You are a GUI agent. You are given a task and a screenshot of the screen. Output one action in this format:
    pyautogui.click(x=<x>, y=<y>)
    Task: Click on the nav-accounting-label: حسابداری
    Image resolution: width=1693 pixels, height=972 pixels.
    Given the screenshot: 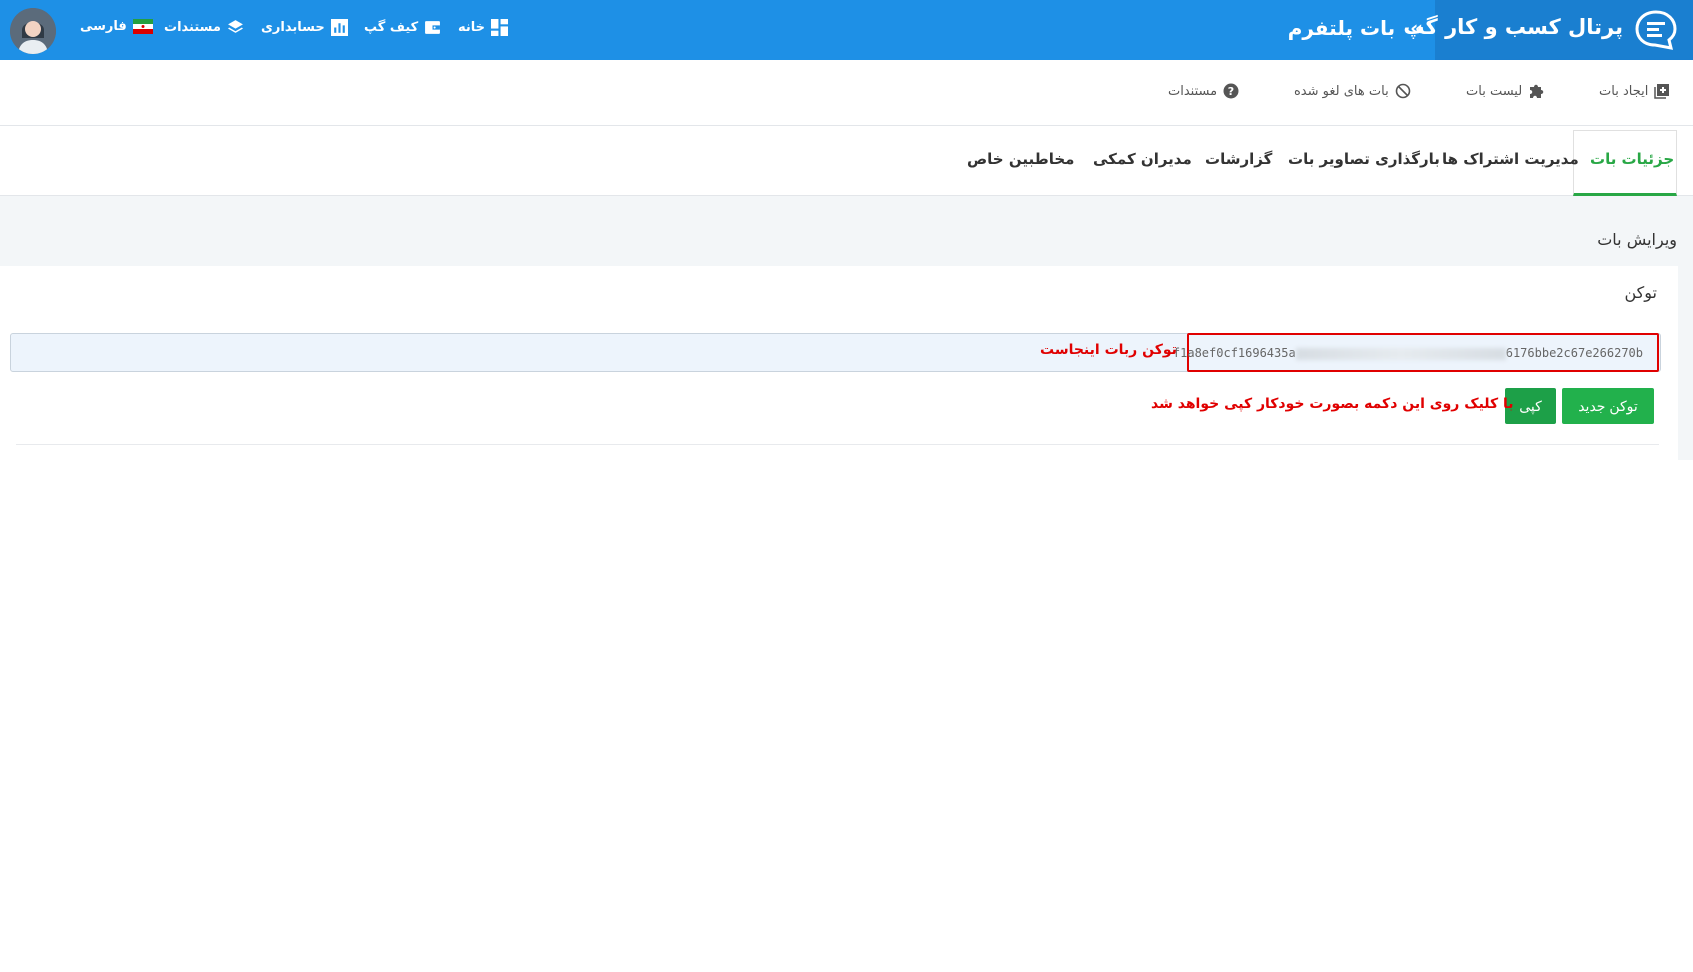 What is the action you would take?
    pyautogui.click(x=293, y=27)
    